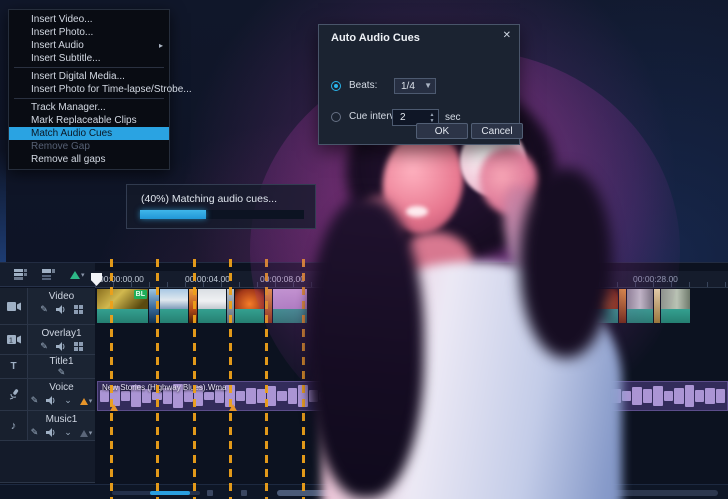 The width and height of the screenshot is (728, 499). Describe the element at coordinates (415, 86) in the screenshot. I see `beats-dropdown: 1/4 ▼` at that location.